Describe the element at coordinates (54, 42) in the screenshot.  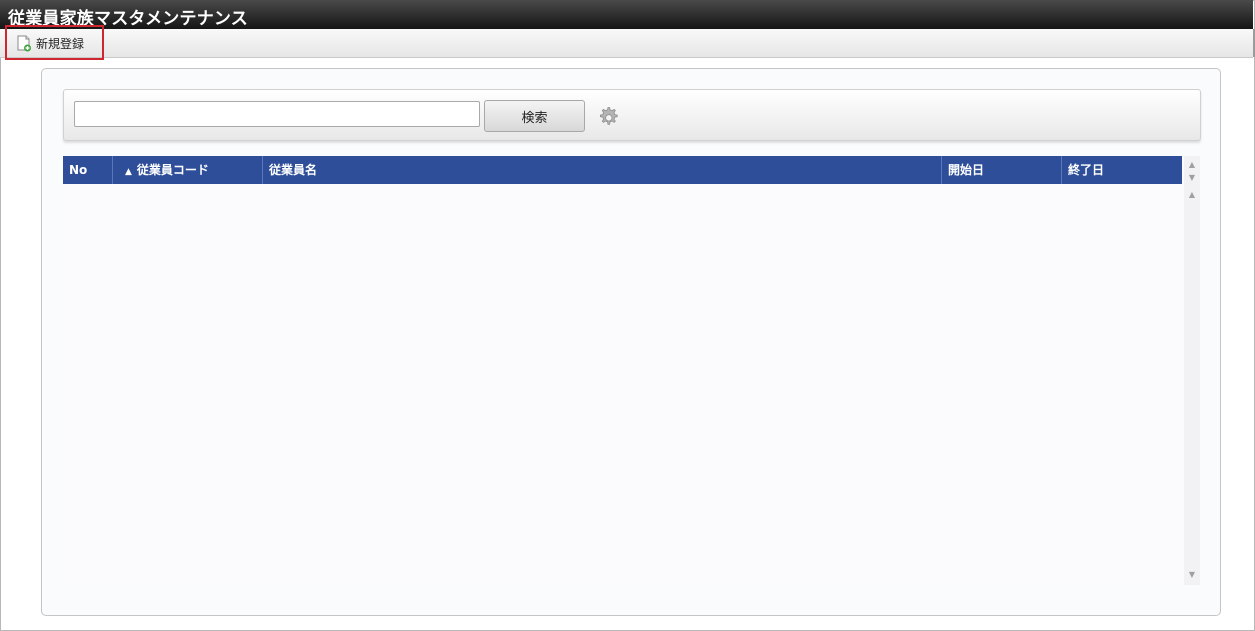
I see `highlight-annotation` at that location.